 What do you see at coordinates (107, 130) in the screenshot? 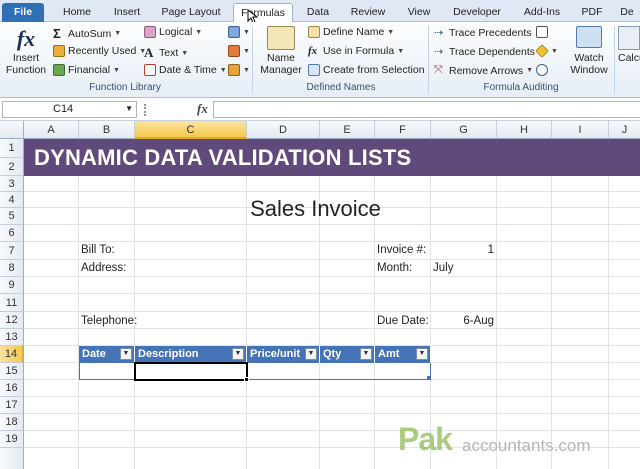
I see `column-header: B` at bounding box center [107, 130].